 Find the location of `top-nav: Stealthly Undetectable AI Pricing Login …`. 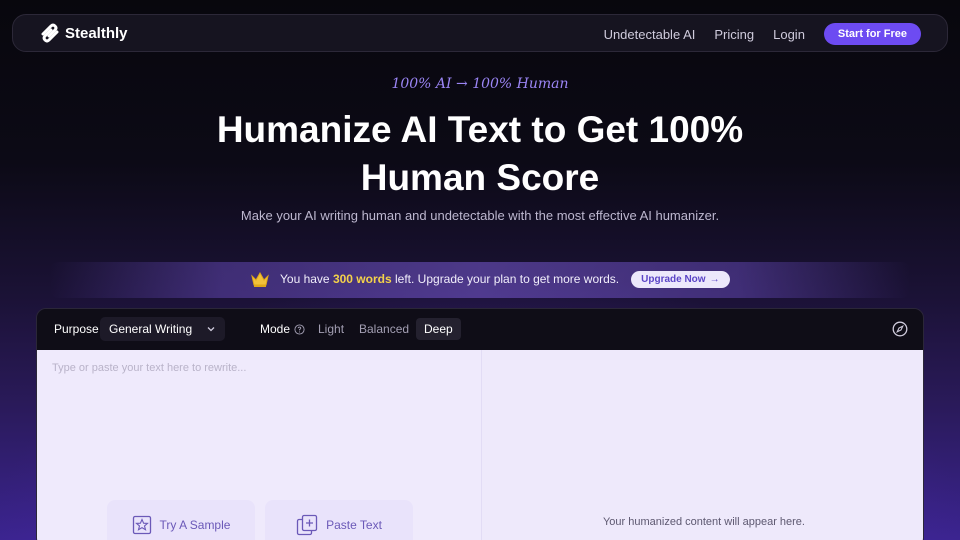

top-nav: Stealthly Undetectable AI Pricing Login … is located at coordinates (480, 33).